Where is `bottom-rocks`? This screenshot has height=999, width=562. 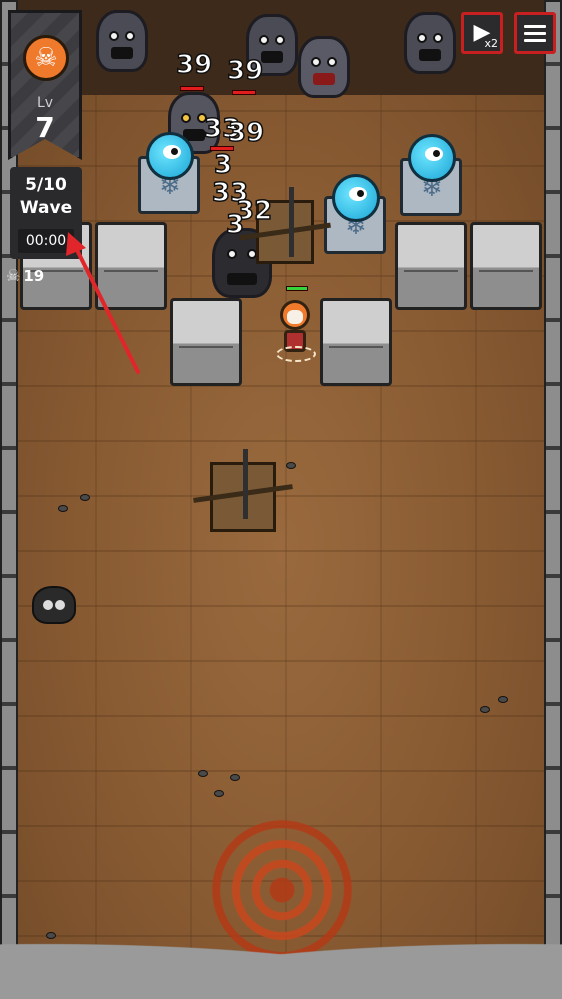
bottom-rocks is located at coordinates (281, 964).